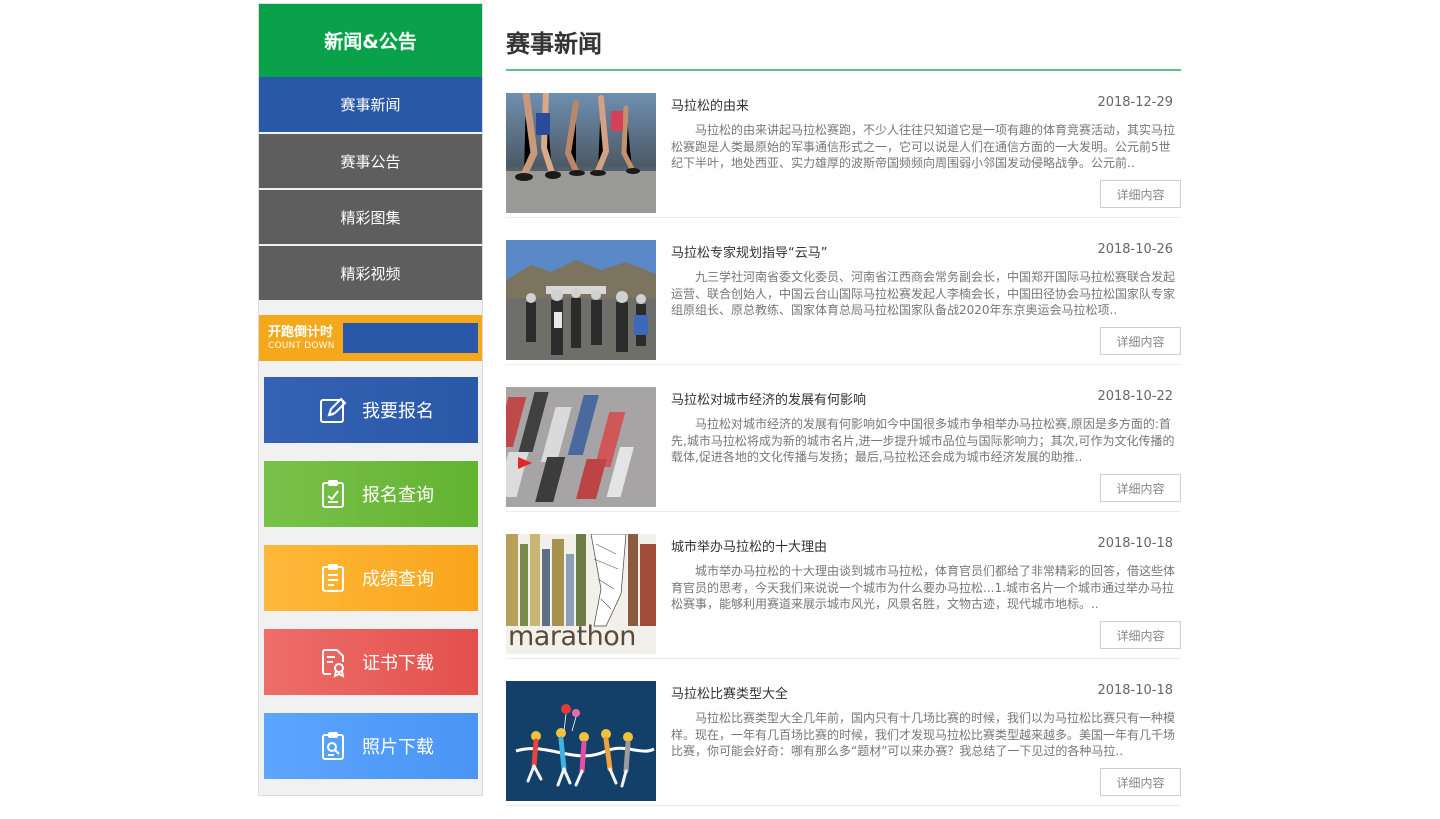  Describe the element at coordinates (333, 662) in the screenshot. I see `certificate-icon` at that location.